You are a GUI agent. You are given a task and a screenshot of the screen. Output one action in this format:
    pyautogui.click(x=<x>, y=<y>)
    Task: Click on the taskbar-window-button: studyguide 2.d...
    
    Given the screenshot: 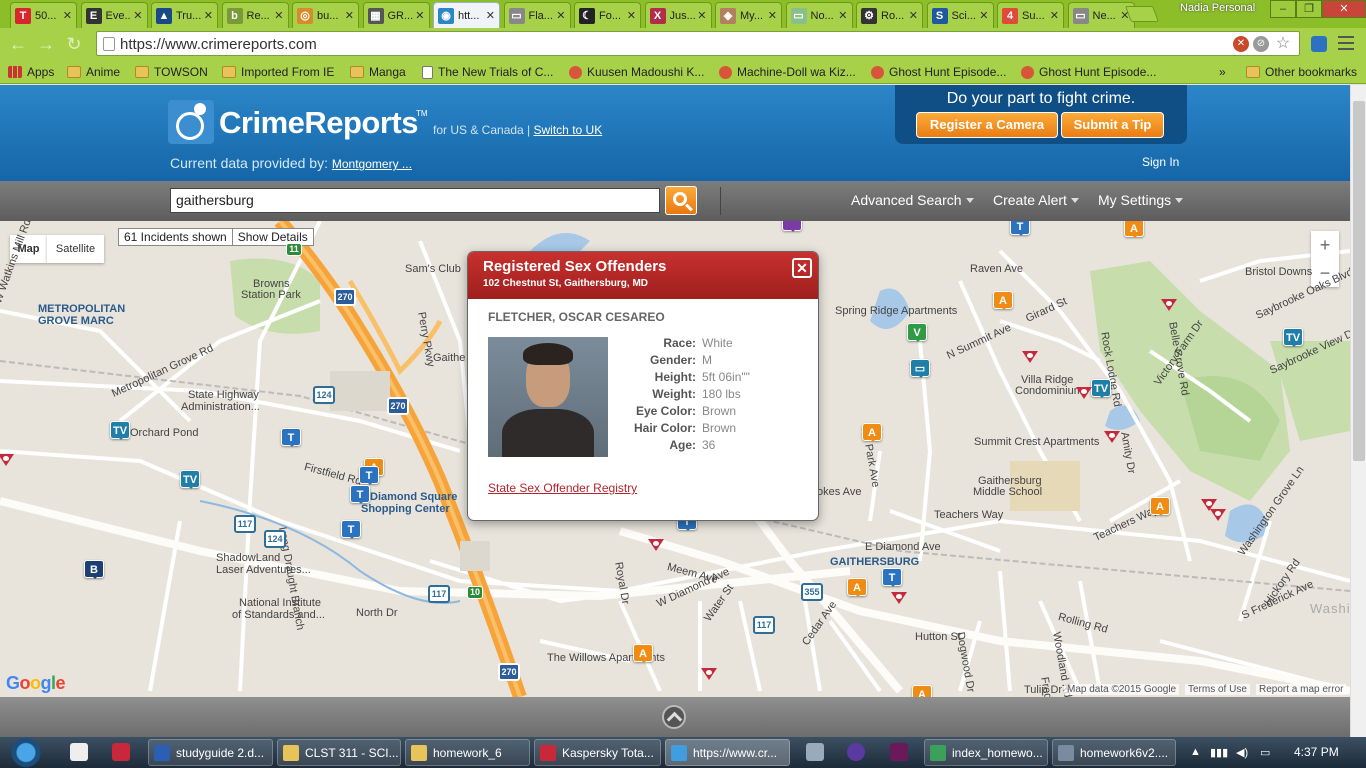 What is the action you would take?
    pyautogui.click(x=210, y=752)
    